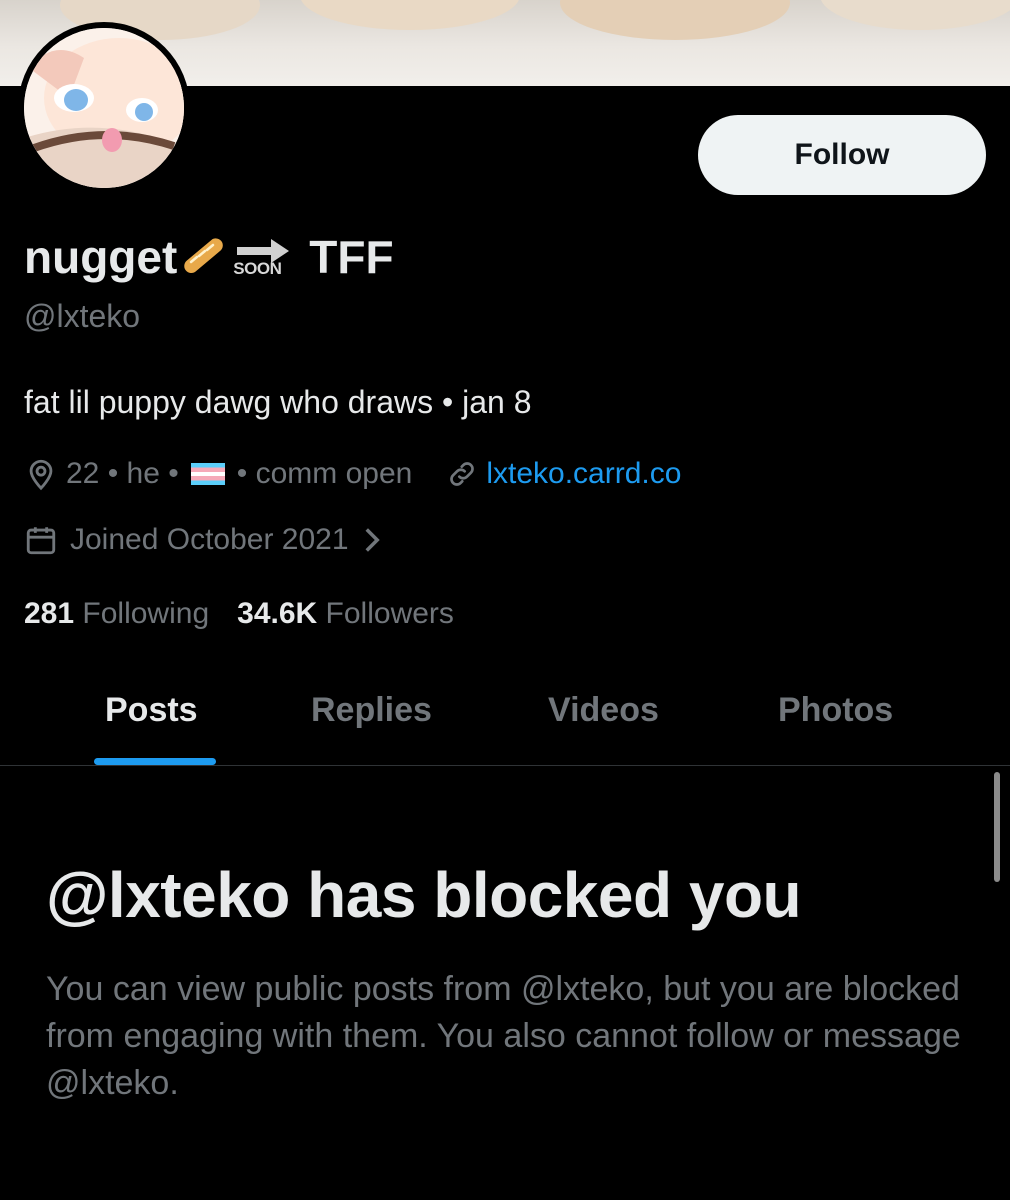 This screenshot has width=1010, height=1200. I want to click on profile-tabs: Posts Replies Videos Photos, so click(505, 723).